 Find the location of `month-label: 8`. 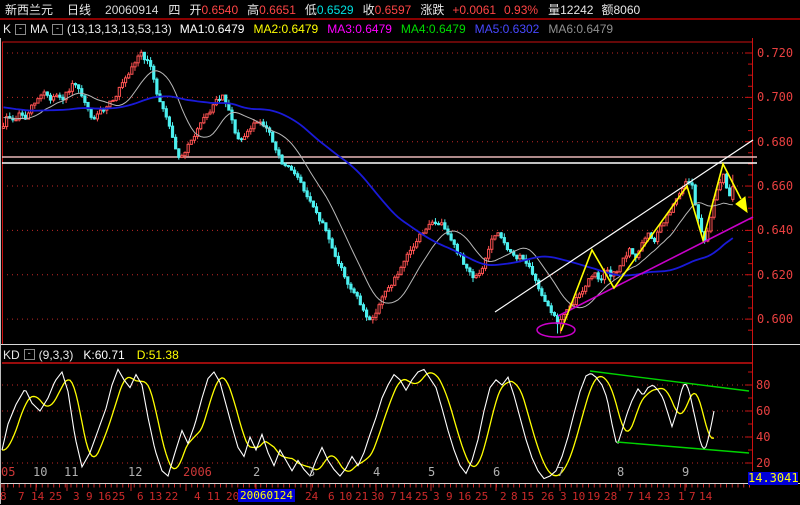

month-label: 8 is located at coordinates (621, 472).